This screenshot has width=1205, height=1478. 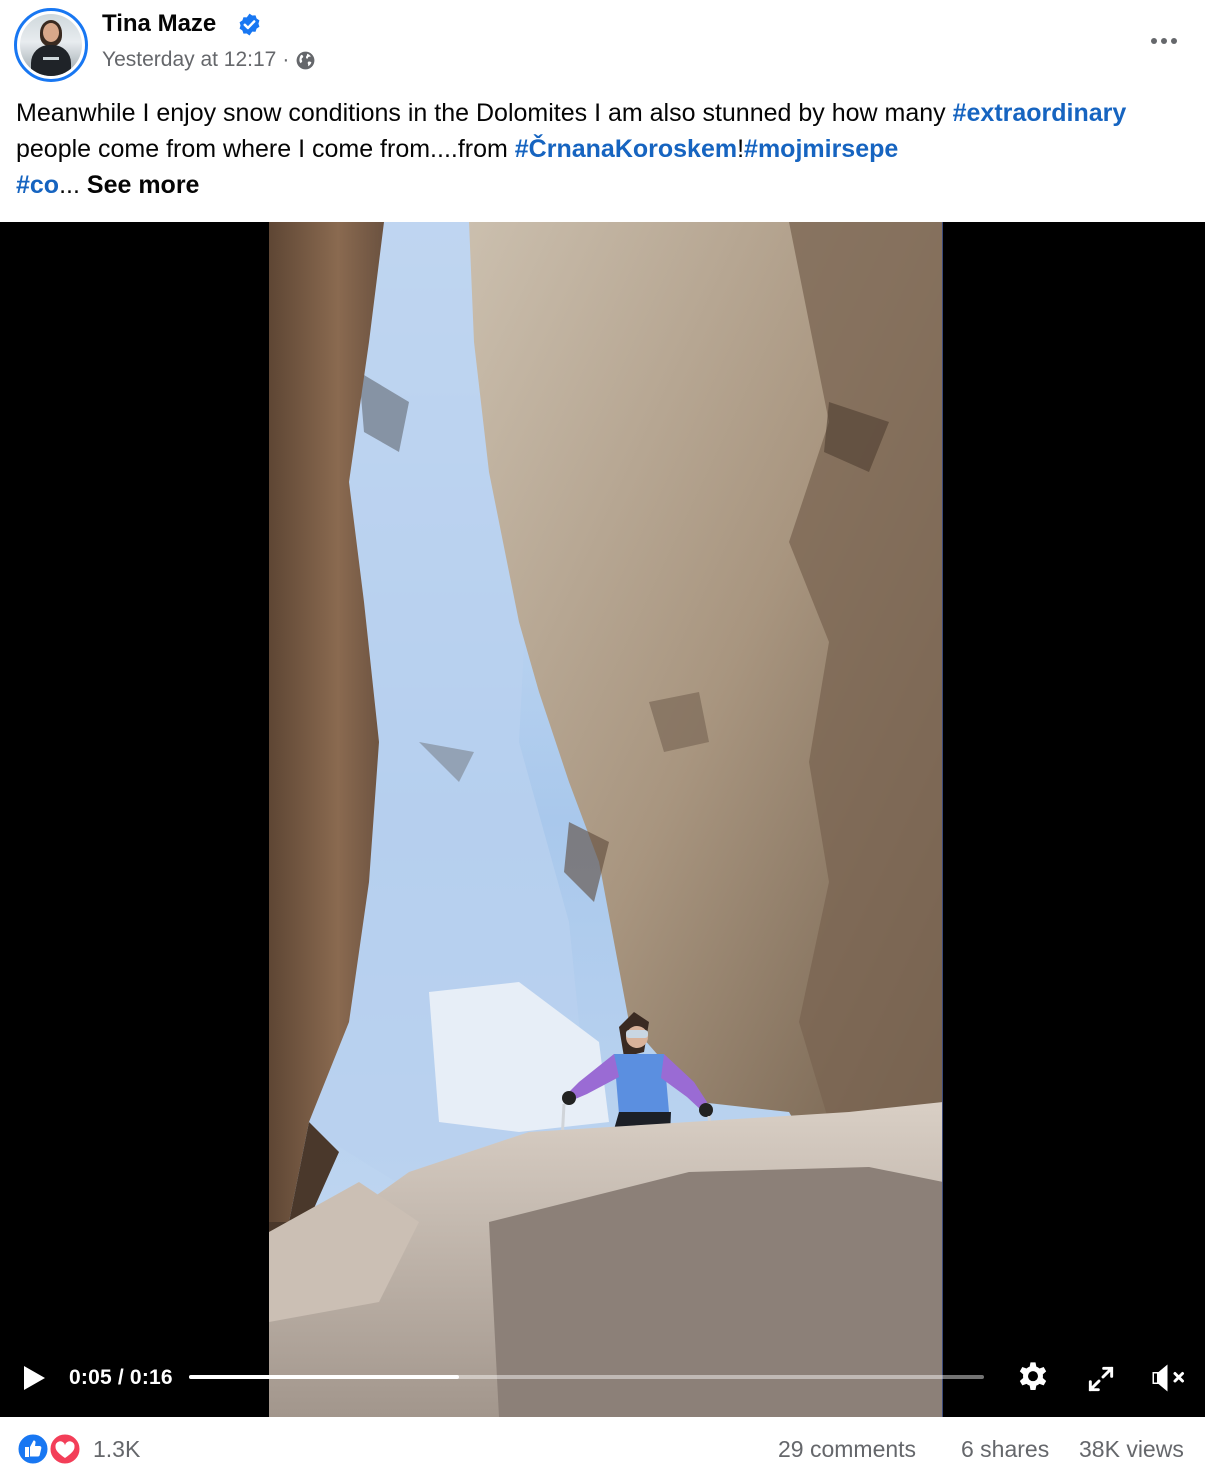 I want to click on avatar-image, so click(x=51, y=45).